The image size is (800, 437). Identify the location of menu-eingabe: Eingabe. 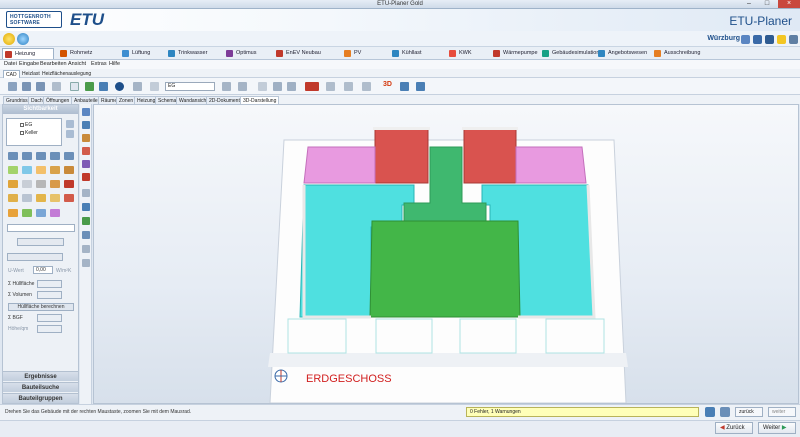
(29, 64).